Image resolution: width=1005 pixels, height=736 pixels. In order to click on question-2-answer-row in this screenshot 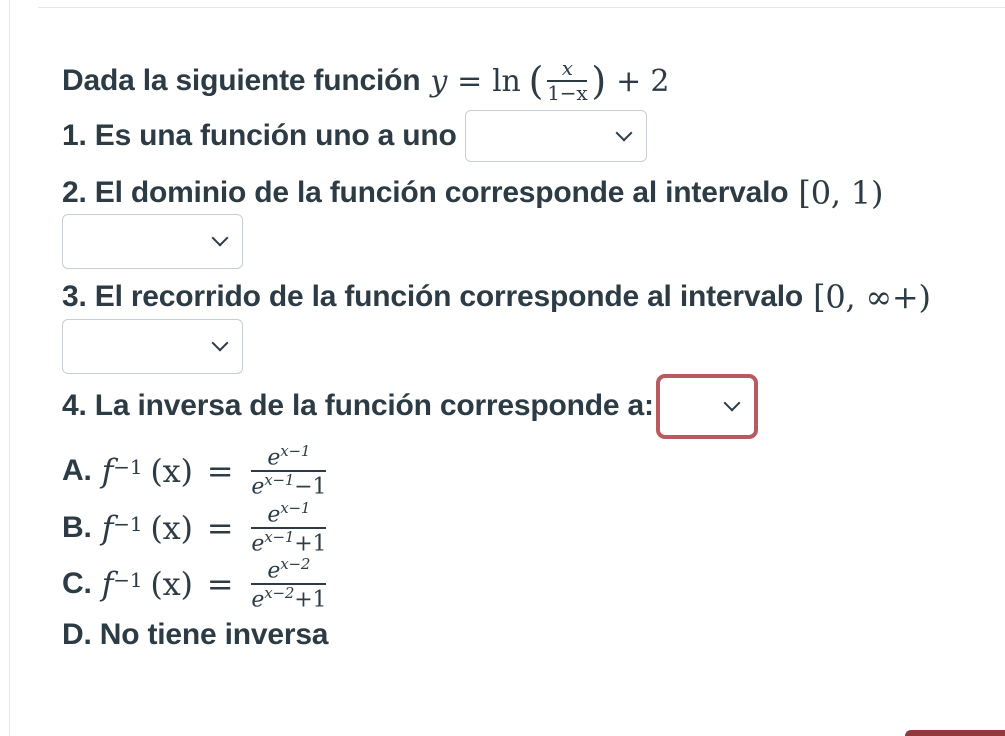, I will do `click(152, 241)`.